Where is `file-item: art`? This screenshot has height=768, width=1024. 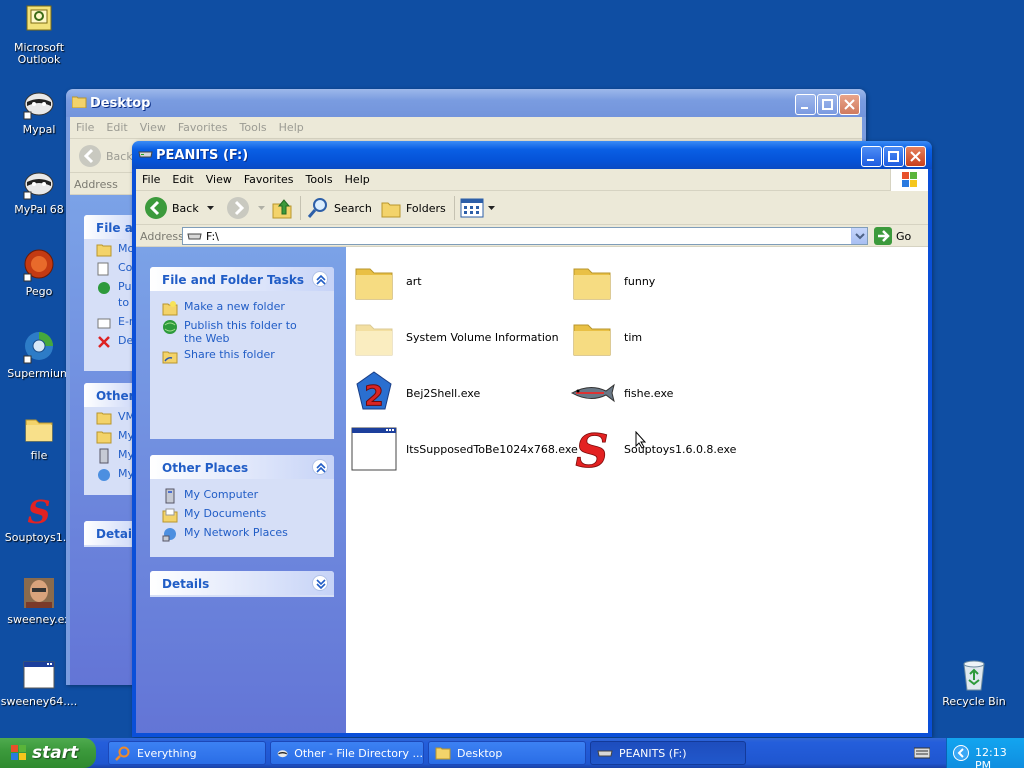 file-item: art is located at coordinates (386, 281).